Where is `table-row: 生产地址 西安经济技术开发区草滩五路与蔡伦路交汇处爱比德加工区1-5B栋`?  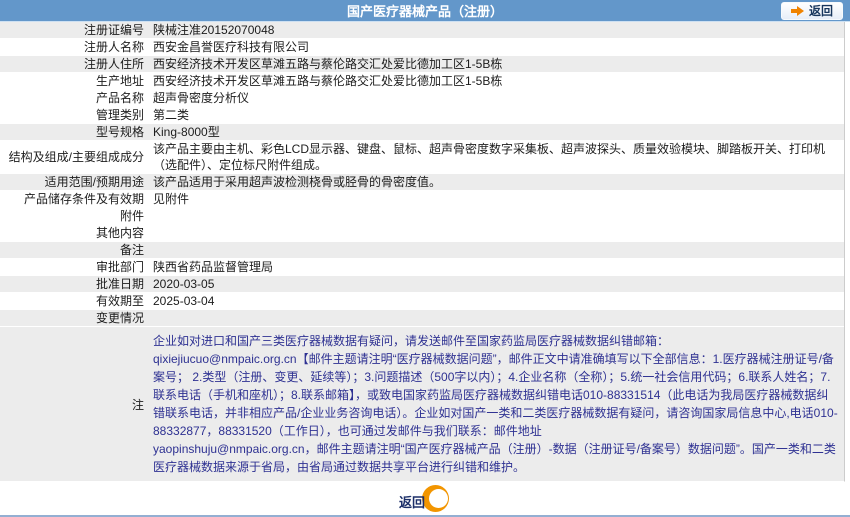
table-row: 生产地址 西安经济技术开发区草滩五路与蔡伦路交汇处爱比德加工区1-5B栋 is located at coordinates (422, 81).